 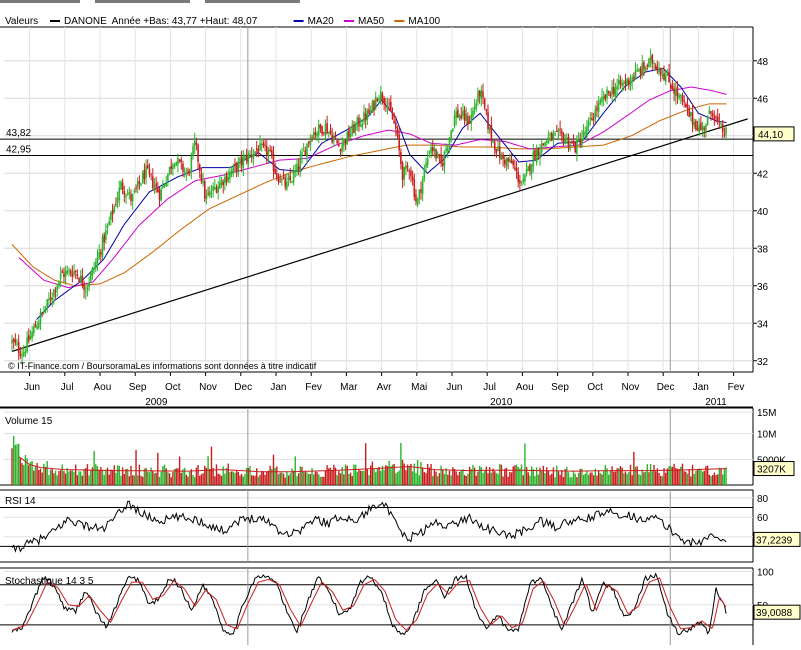 What do you see at coordinates (185, 21) in the screenshot?
I see `legend-item-1: Année +Bas: 43,77 +Haut: 48,07` at bounding box center [185, 21].